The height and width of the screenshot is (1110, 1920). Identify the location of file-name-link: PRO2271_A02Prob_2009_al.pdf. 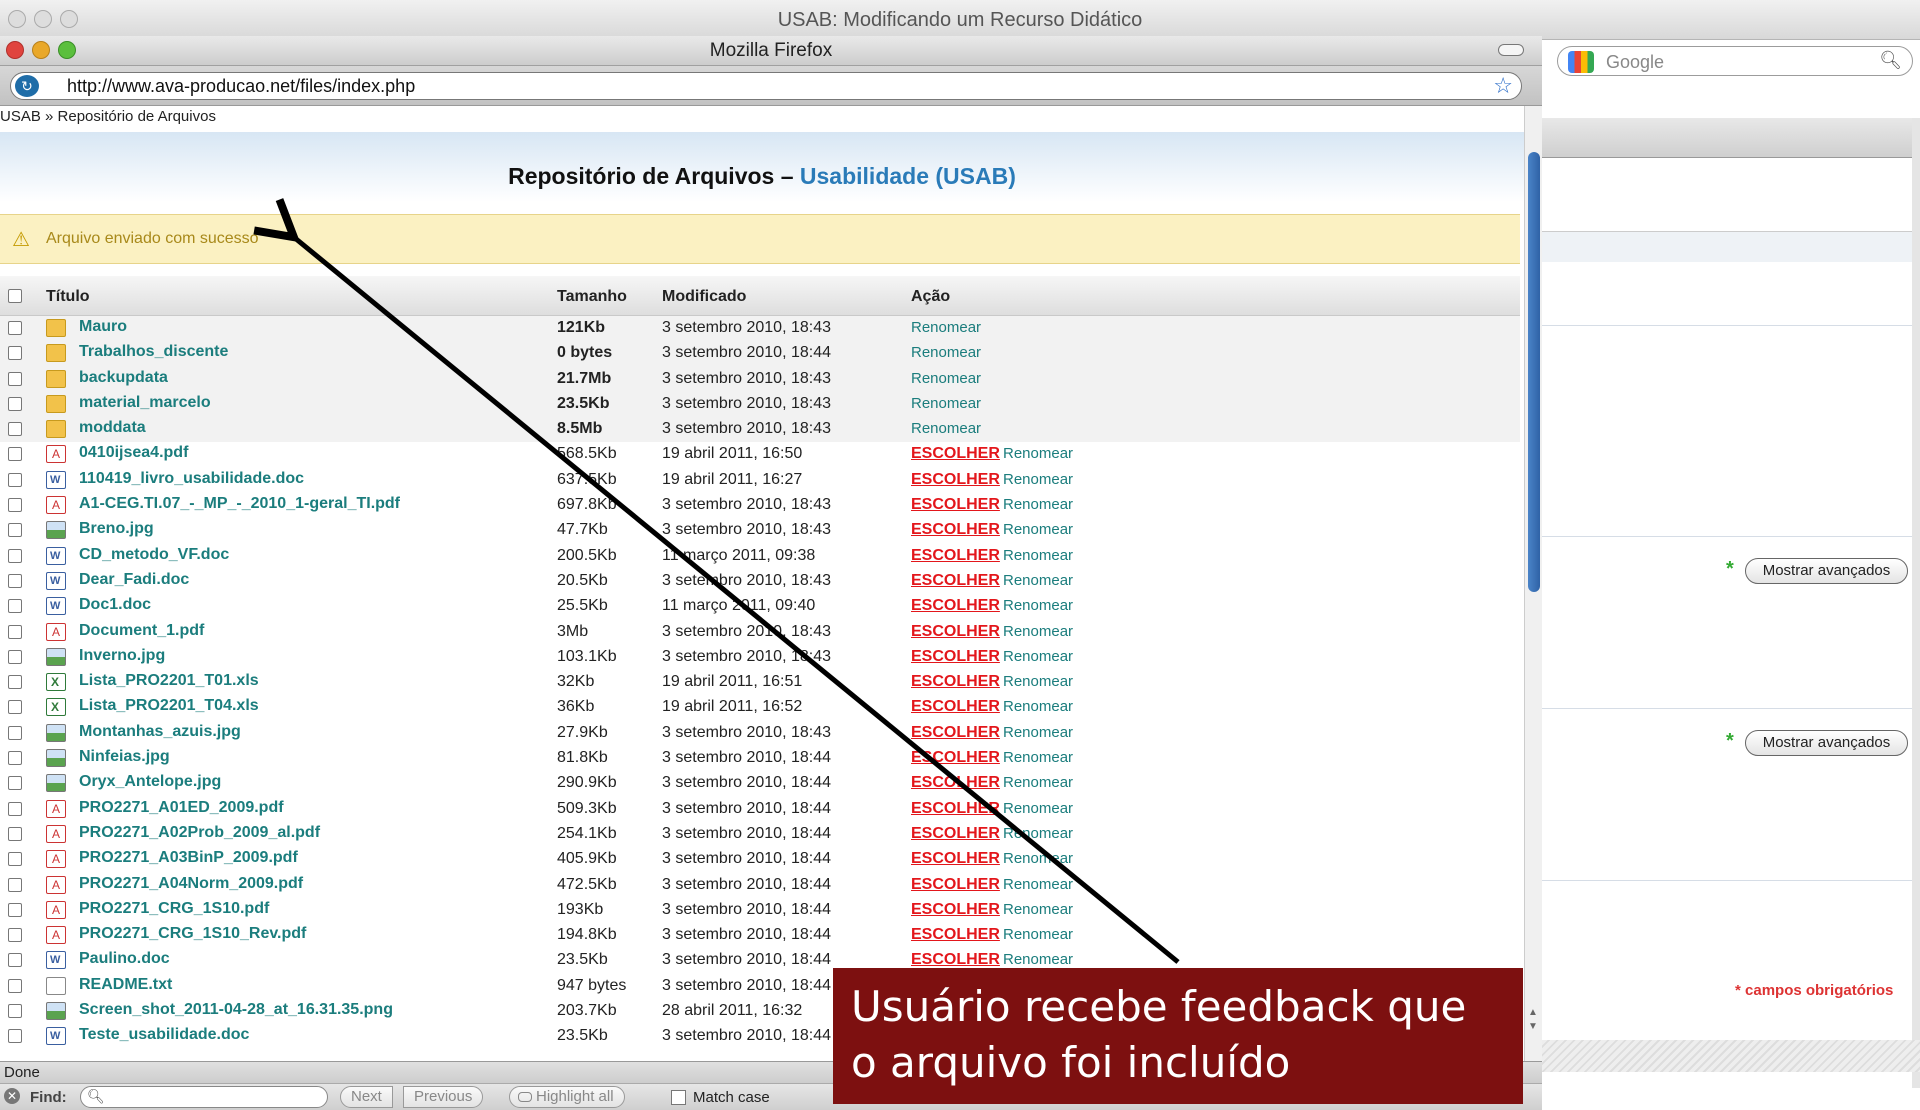
(199, 833).